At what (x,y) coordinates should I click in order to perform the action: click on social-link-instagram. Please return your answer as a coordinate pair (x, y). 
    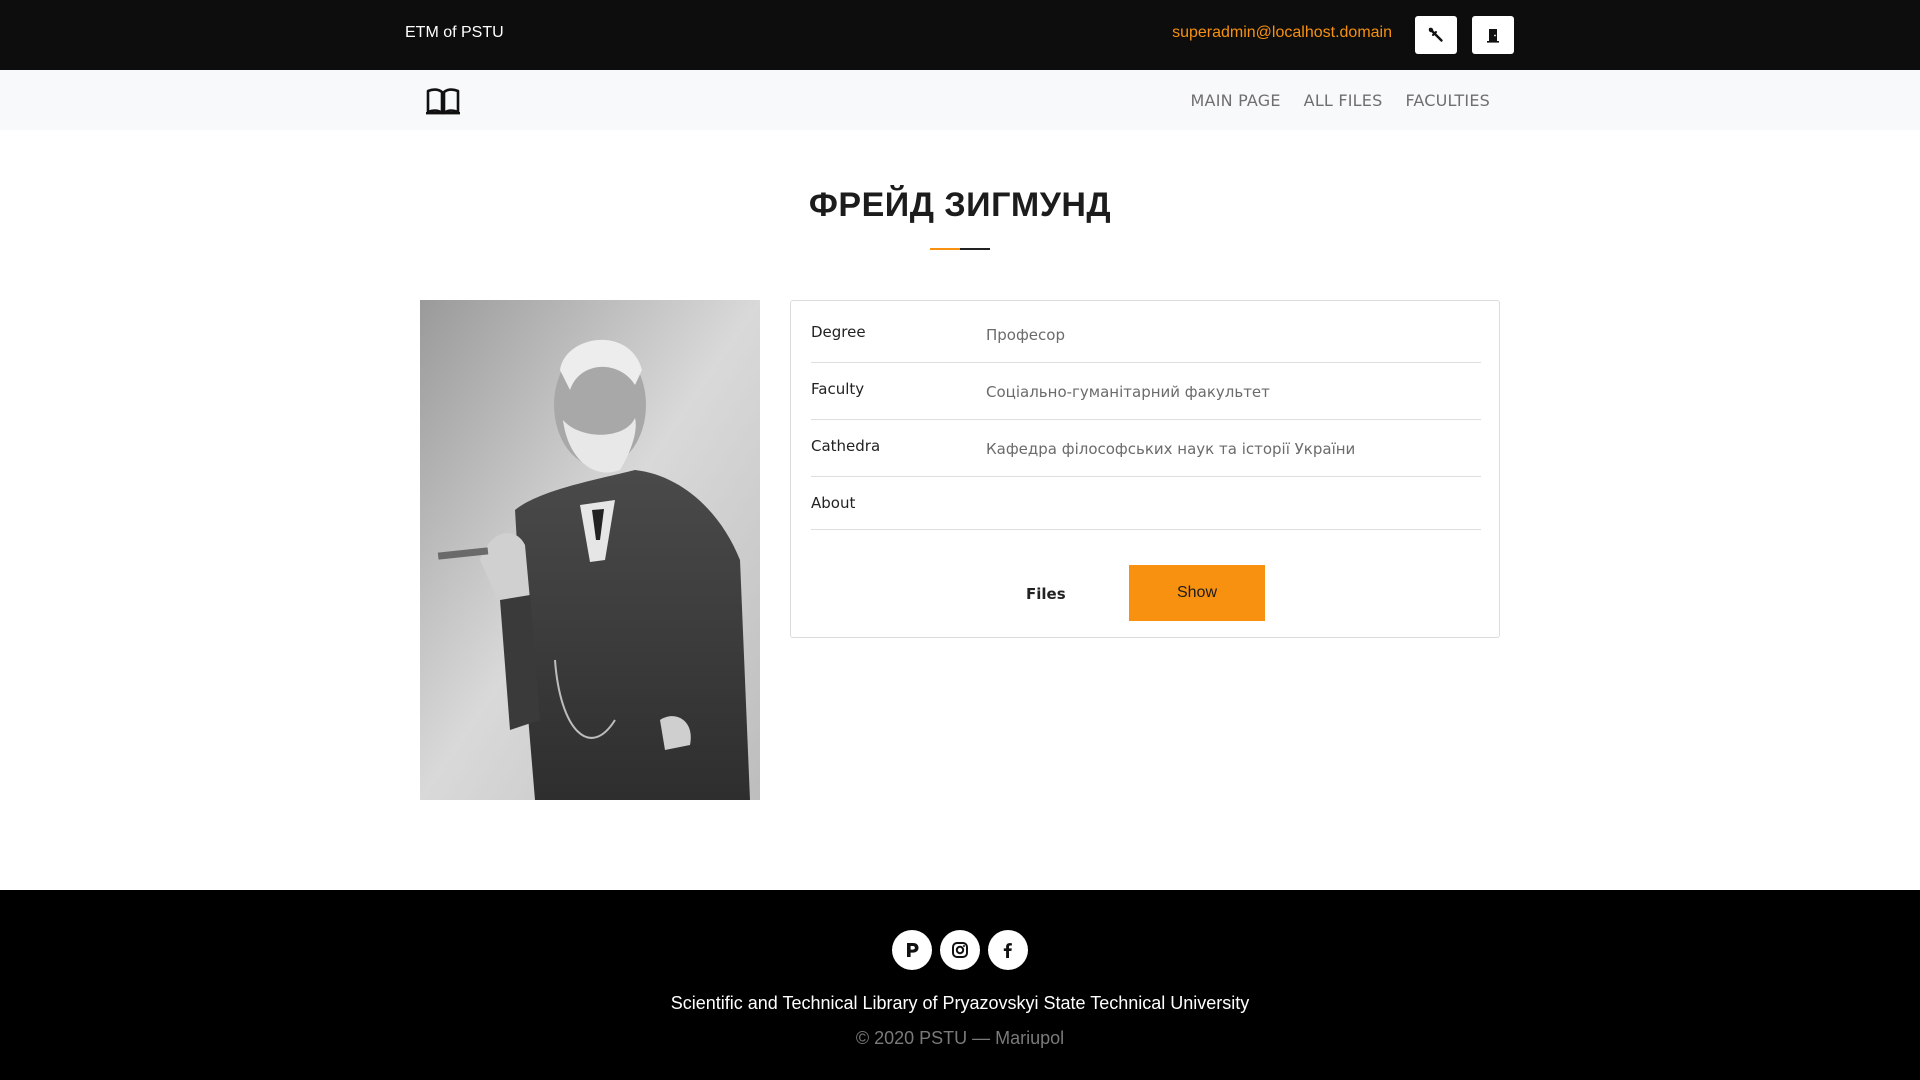
    Looking at the image, I should click on (960, 950).